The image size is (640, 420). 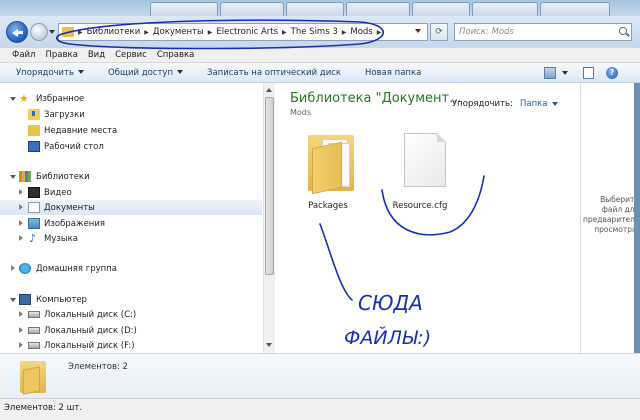 What do you see at coordinates (131, 98) in the screenshot?
I see `sidebar-item-favorites: ★ Избранное` at bounding box center [131, 98].